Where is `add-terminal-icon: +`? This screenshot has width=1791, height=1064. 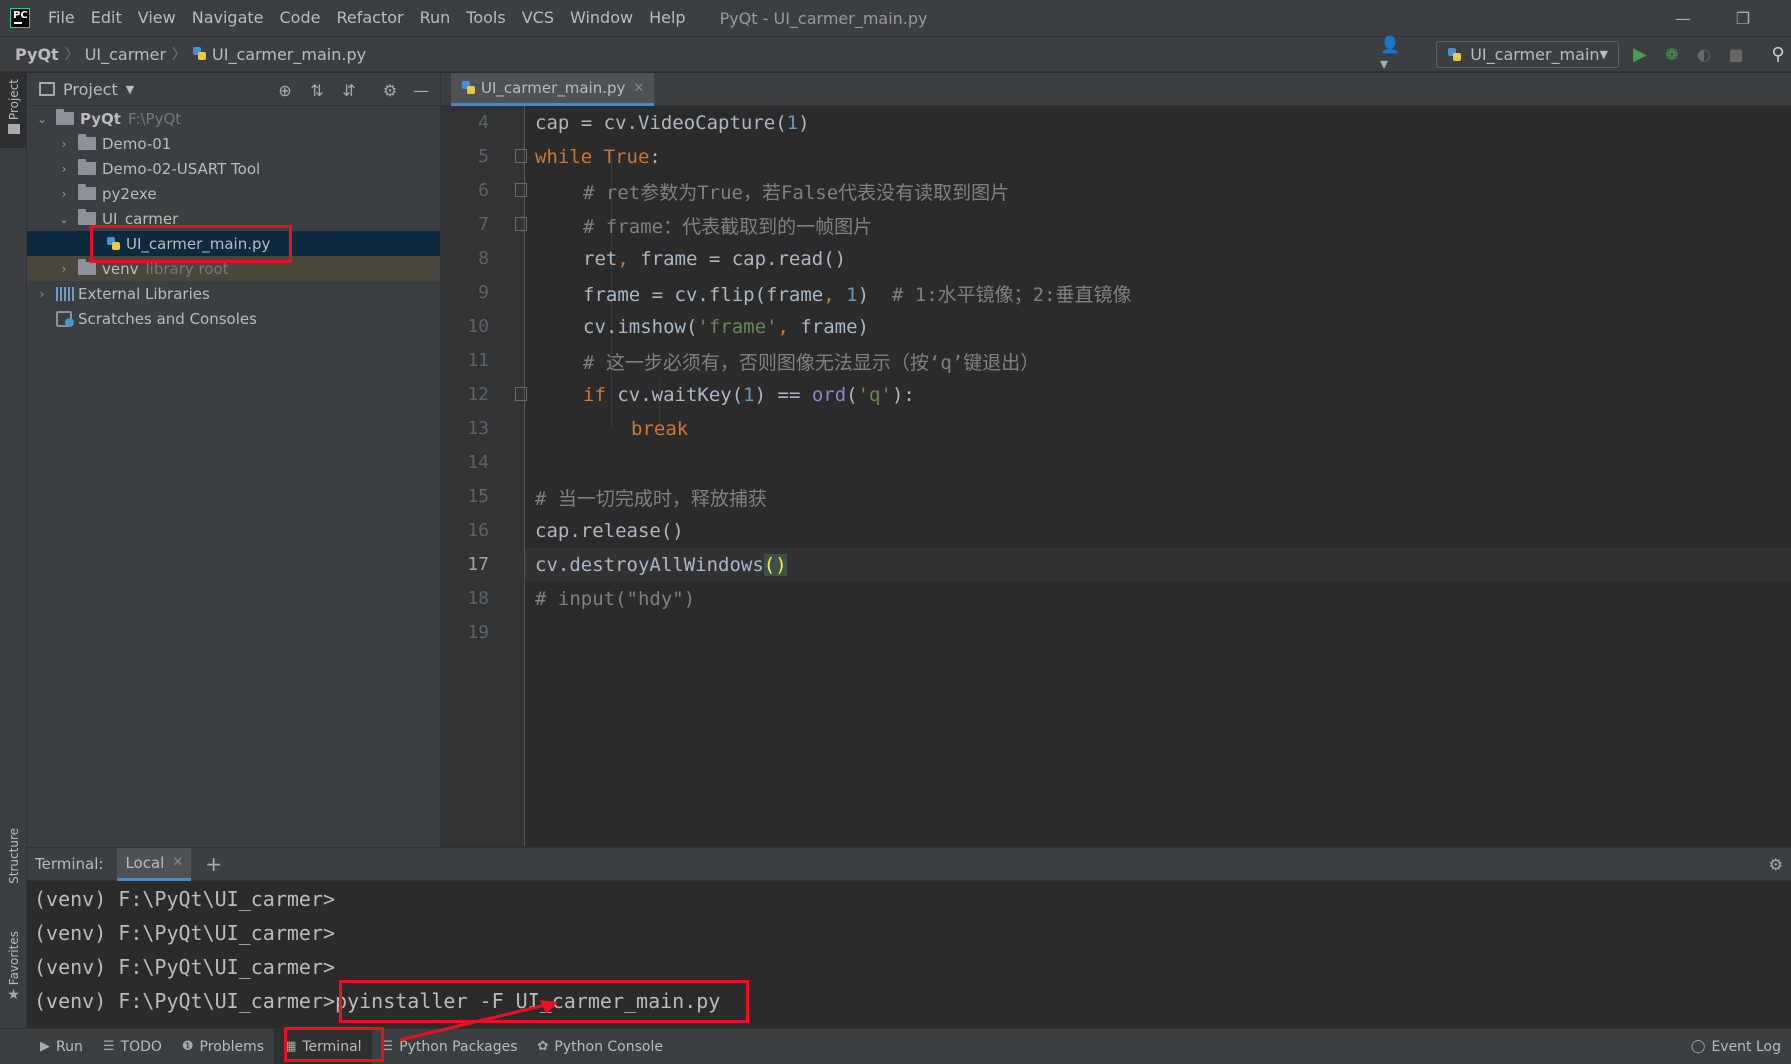 add-terminal-icon: + is located at coordinates (213, 864).